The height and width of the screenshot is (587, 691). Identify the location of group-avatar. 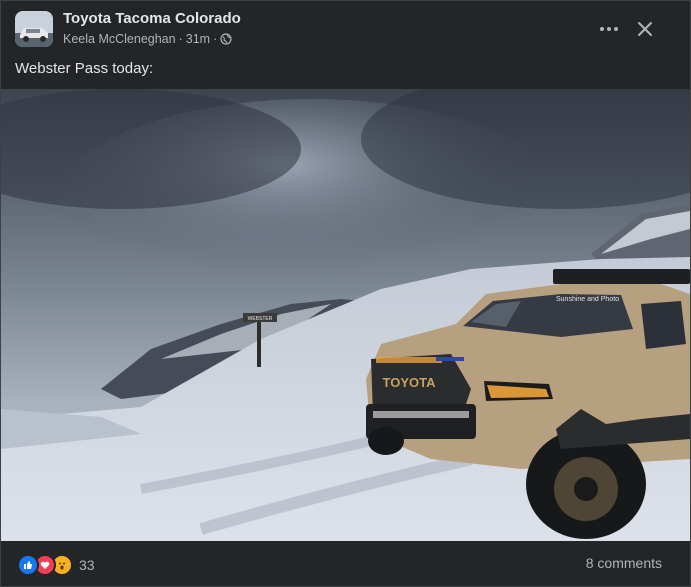
(34, 29).